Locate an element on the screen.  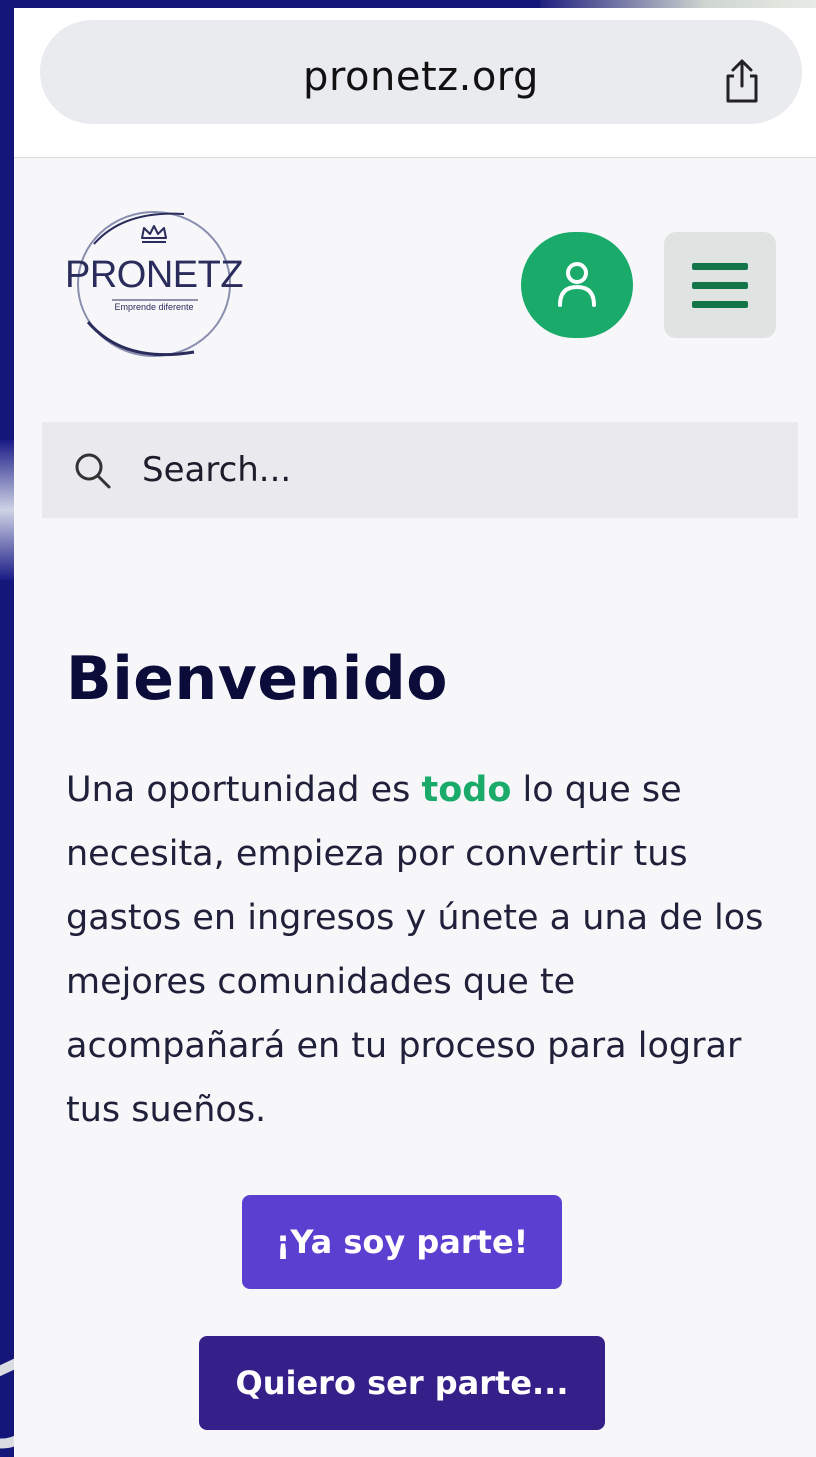
menu-button is located at coordinates (720, 285).